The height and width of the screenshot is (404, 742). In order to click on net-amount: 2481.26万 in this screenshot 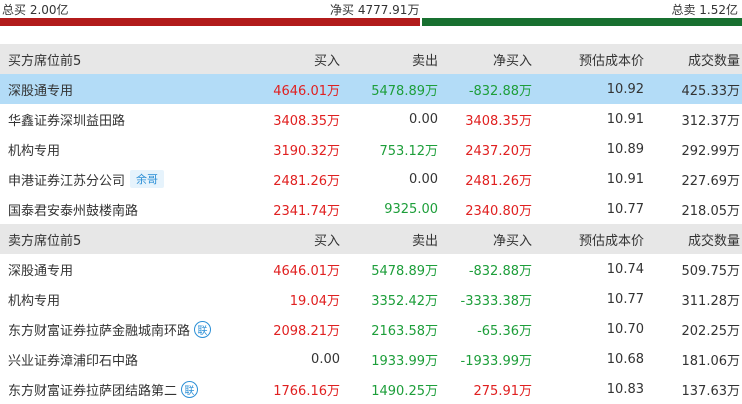, I will do `click(498, 181)`.